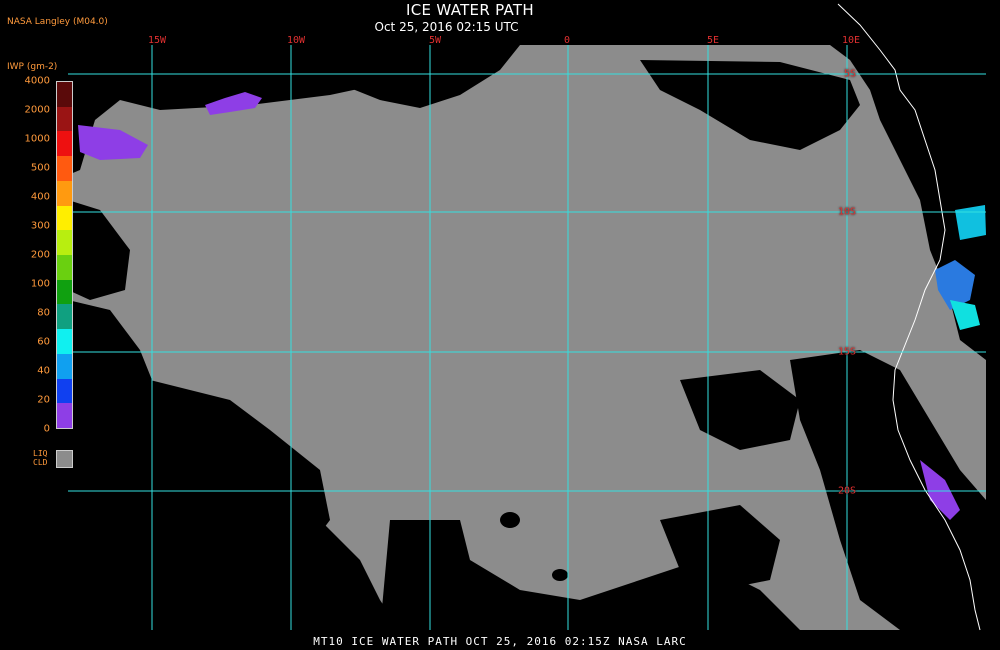 The height and width of the screenshot is (650, 1000). Describe the element at coordinates (847, 212) in the screenshot. I see `lat-label-10s: 10S` at that location.